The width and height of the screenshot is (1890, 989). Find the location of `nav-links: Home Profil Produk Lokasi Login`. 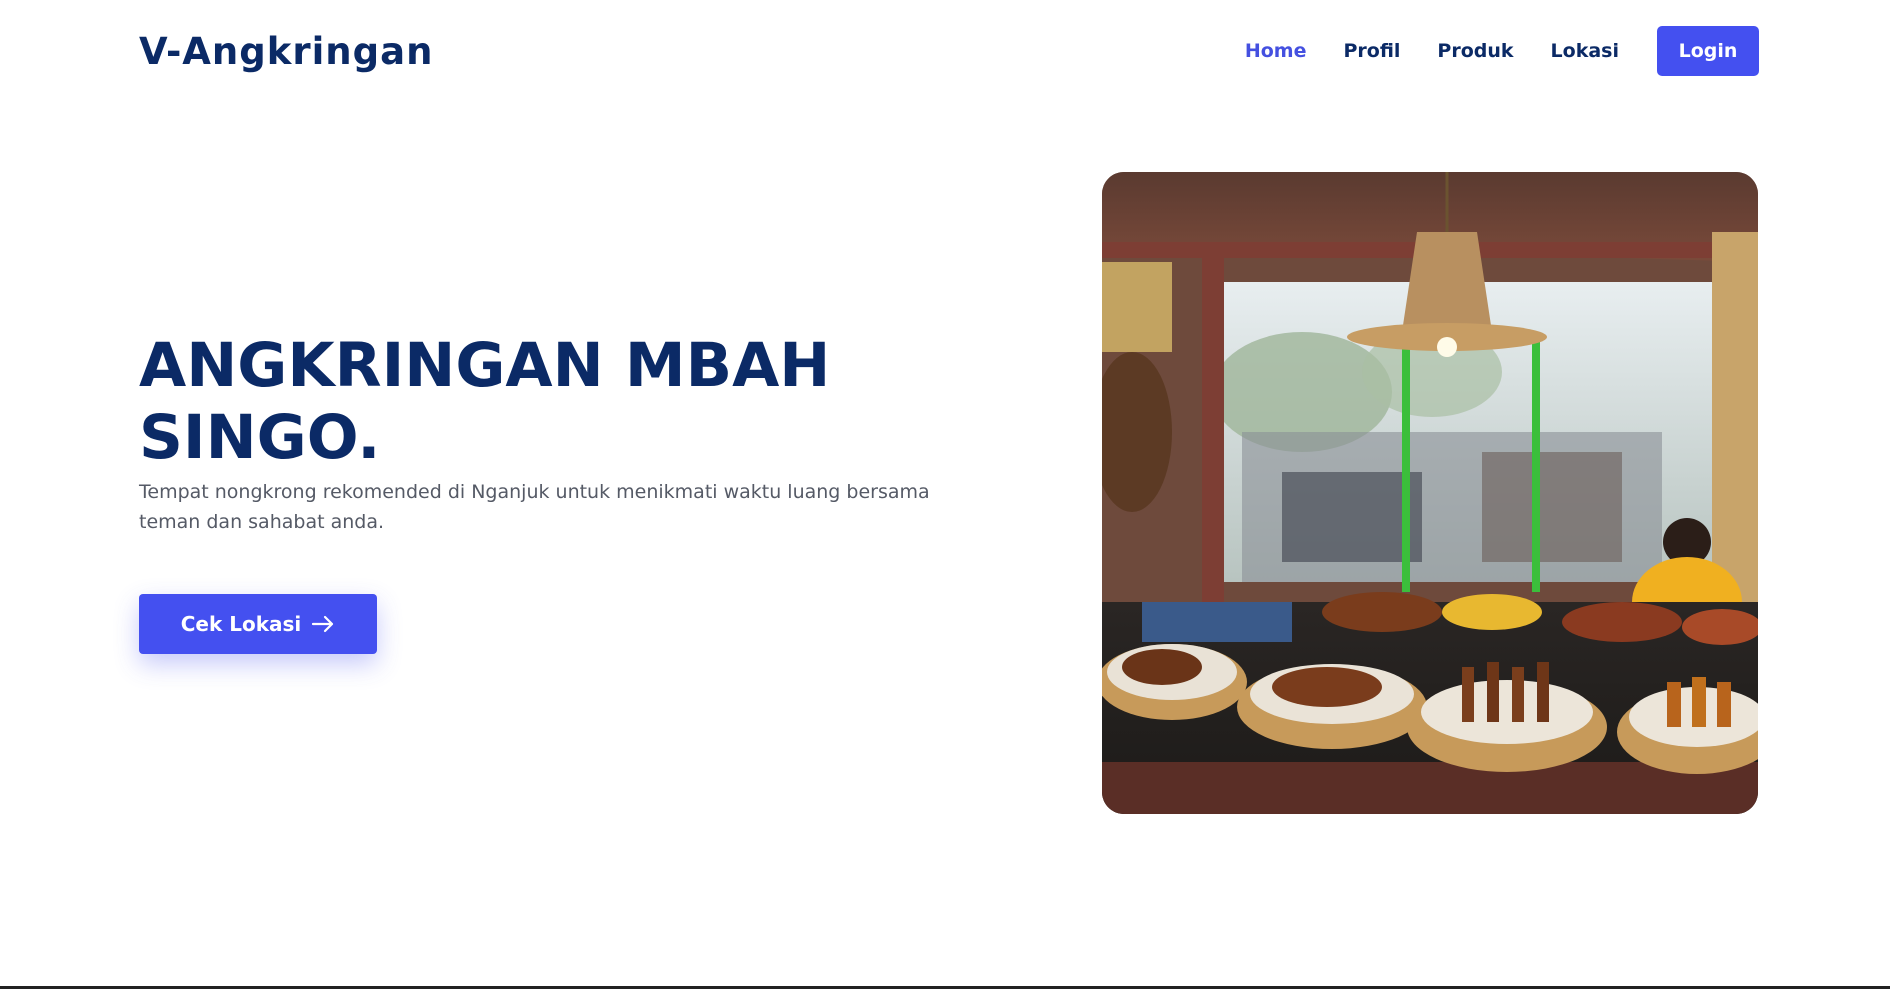

nav-links: Home Profil Produk Lokasi Login is located at coordinates (1502, 51).